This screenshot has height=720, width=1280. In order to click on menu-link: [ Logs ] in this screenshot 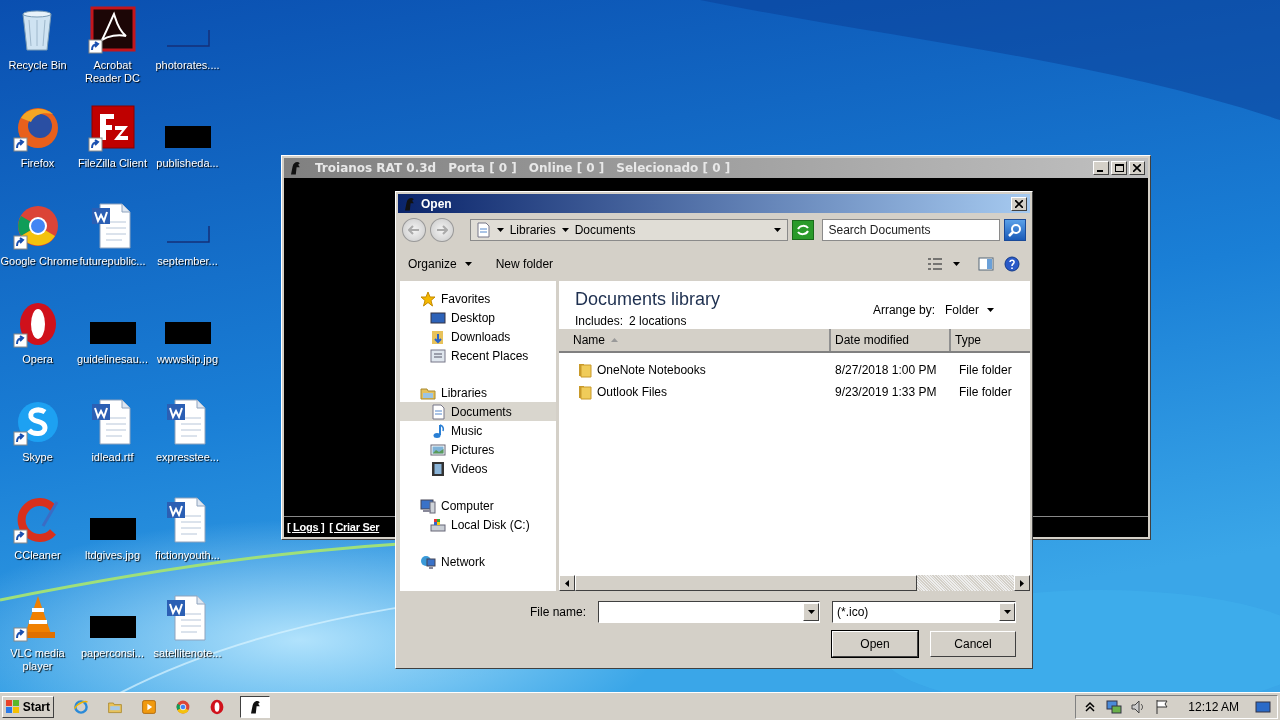, I will do `click(306, 527)`.